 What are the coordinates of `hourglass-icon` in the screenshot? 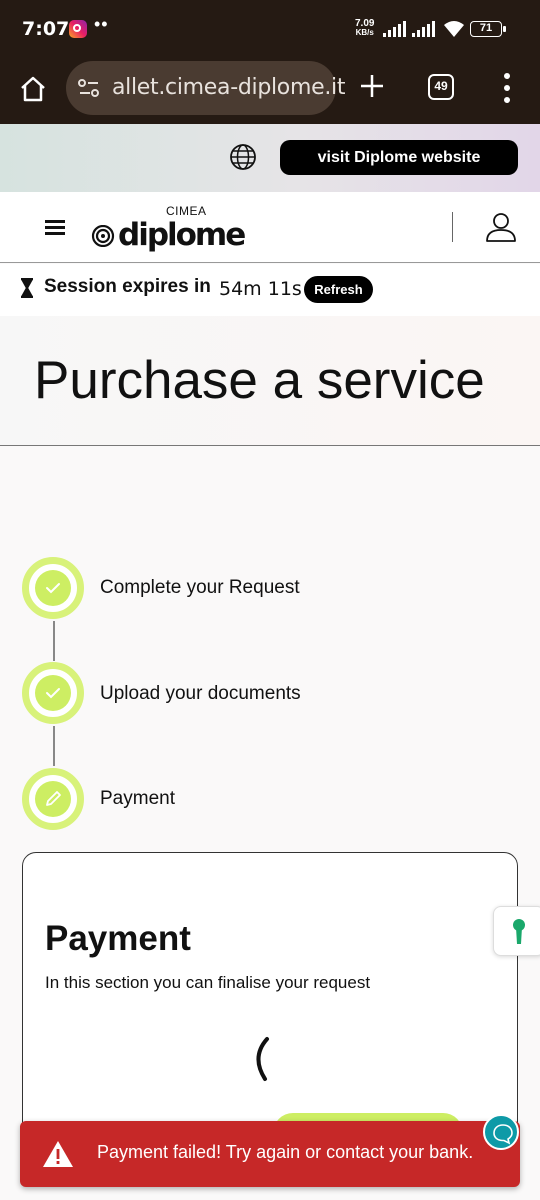 It's located at (27, 288).